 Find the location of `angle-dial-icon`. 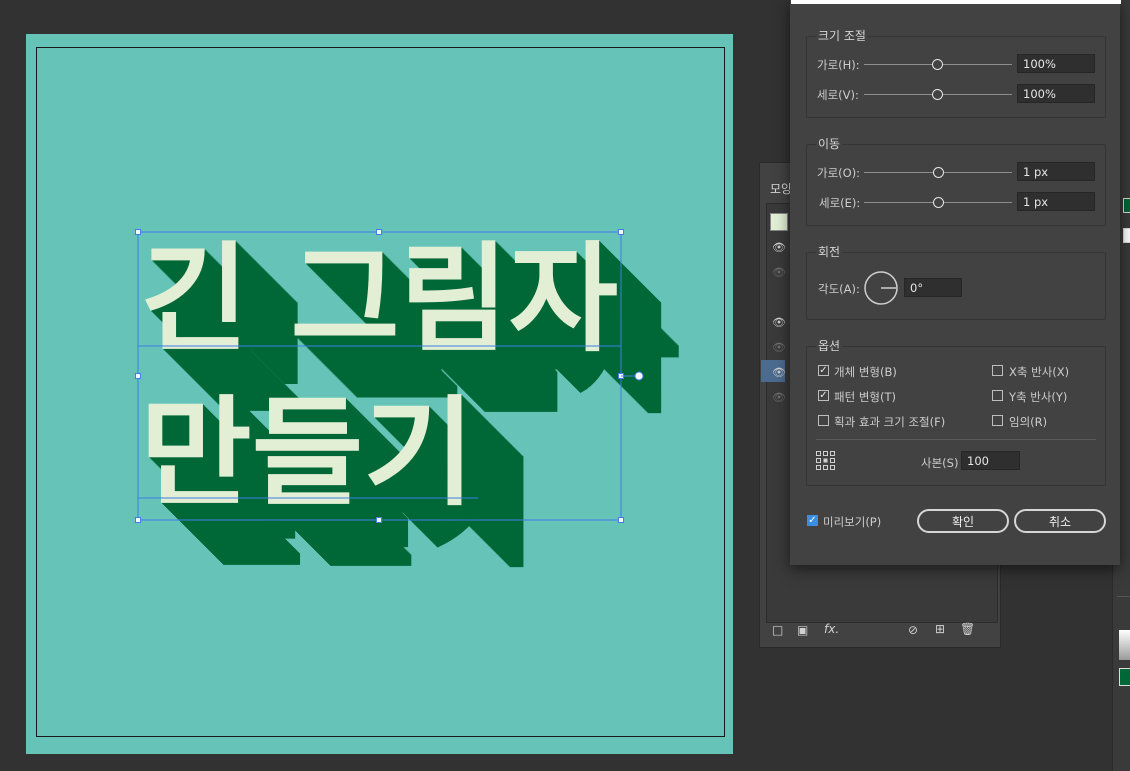

angle-dial-icon is located at coordinates (881, 288).